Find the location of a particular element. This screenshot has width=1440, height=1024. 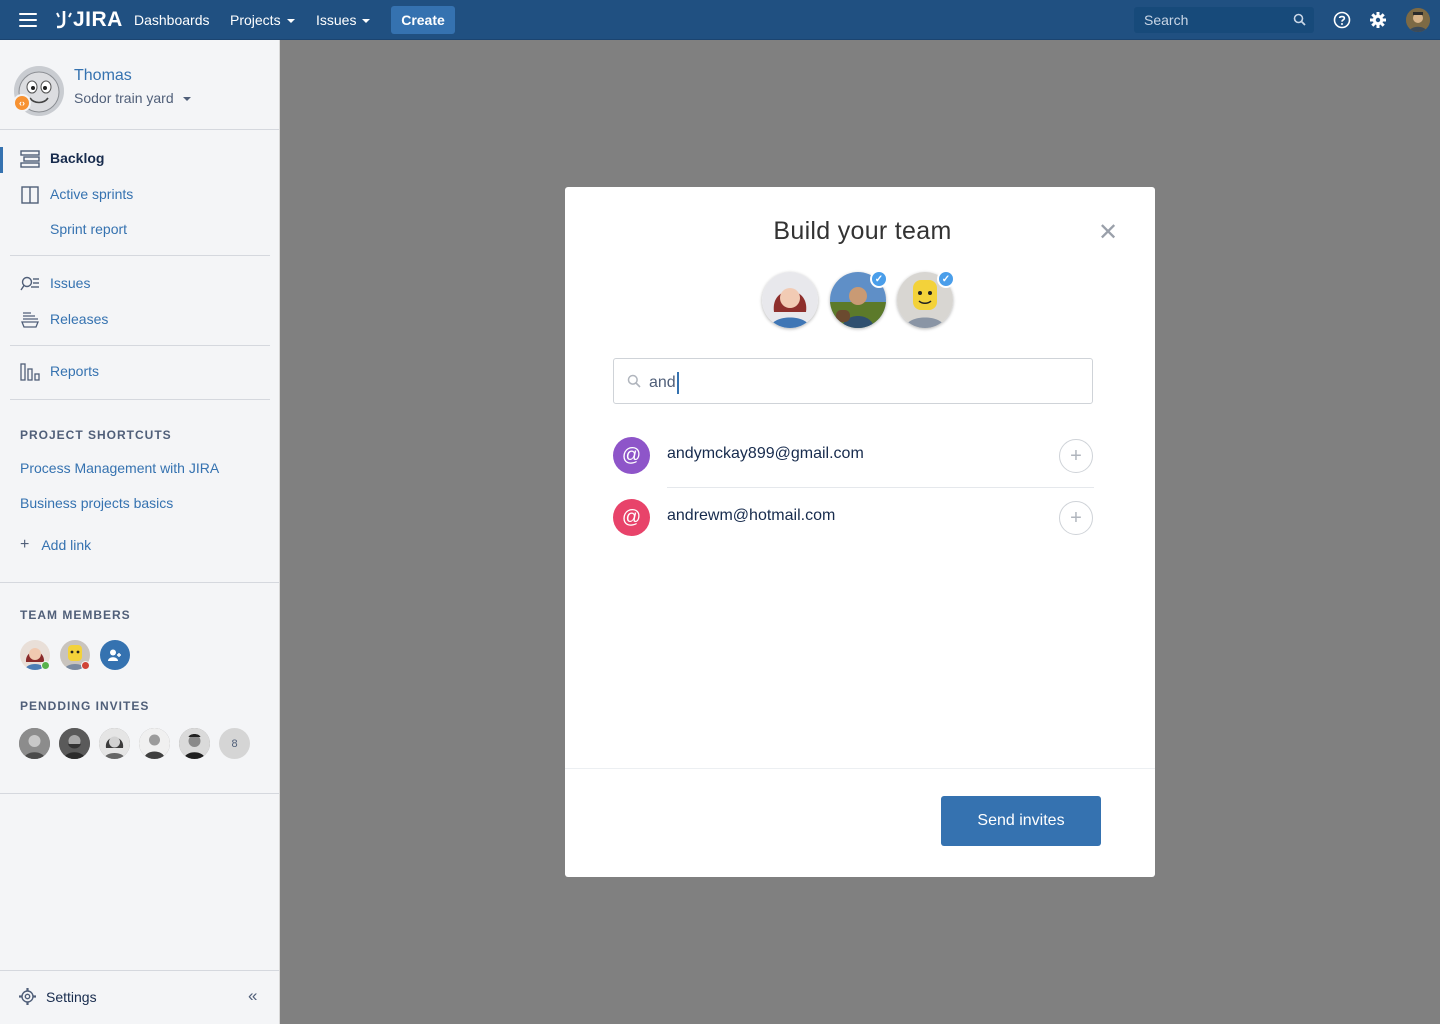

board-icon is located at coordinates (30, 195).